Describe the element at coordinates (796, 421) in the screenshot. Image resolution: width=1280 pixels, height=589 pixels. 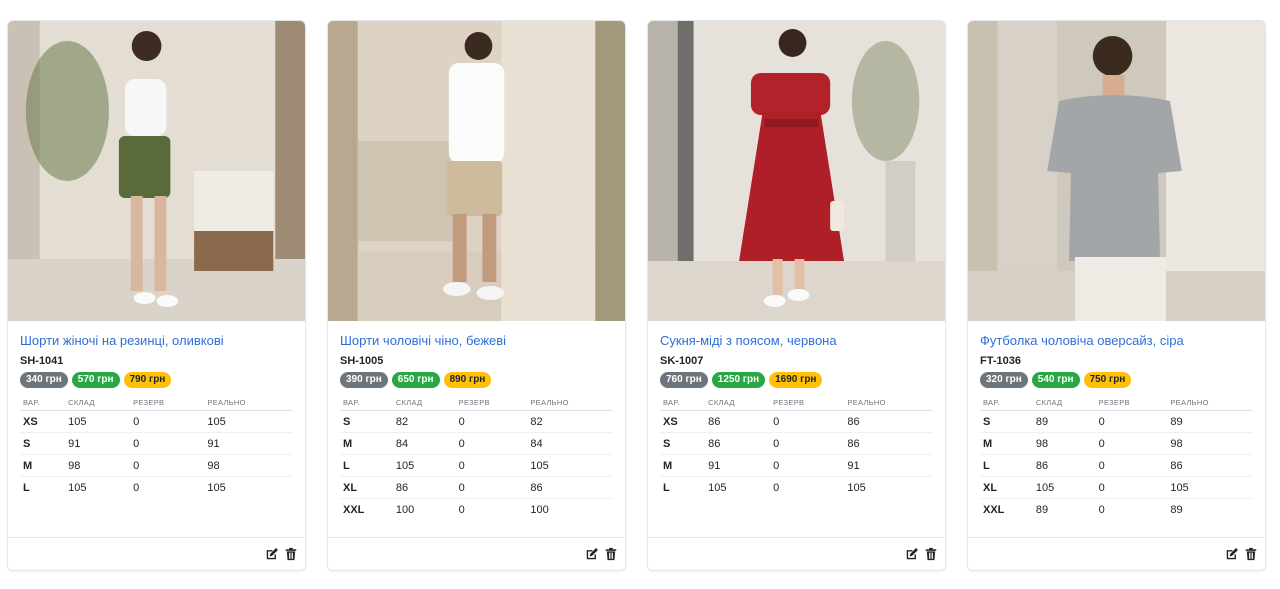
I see `table-row: XS 86 0 86` at that location.